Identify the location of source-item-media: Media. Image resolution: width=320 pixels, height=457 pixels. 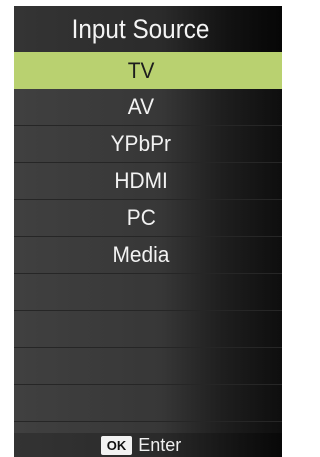
(148, 255).